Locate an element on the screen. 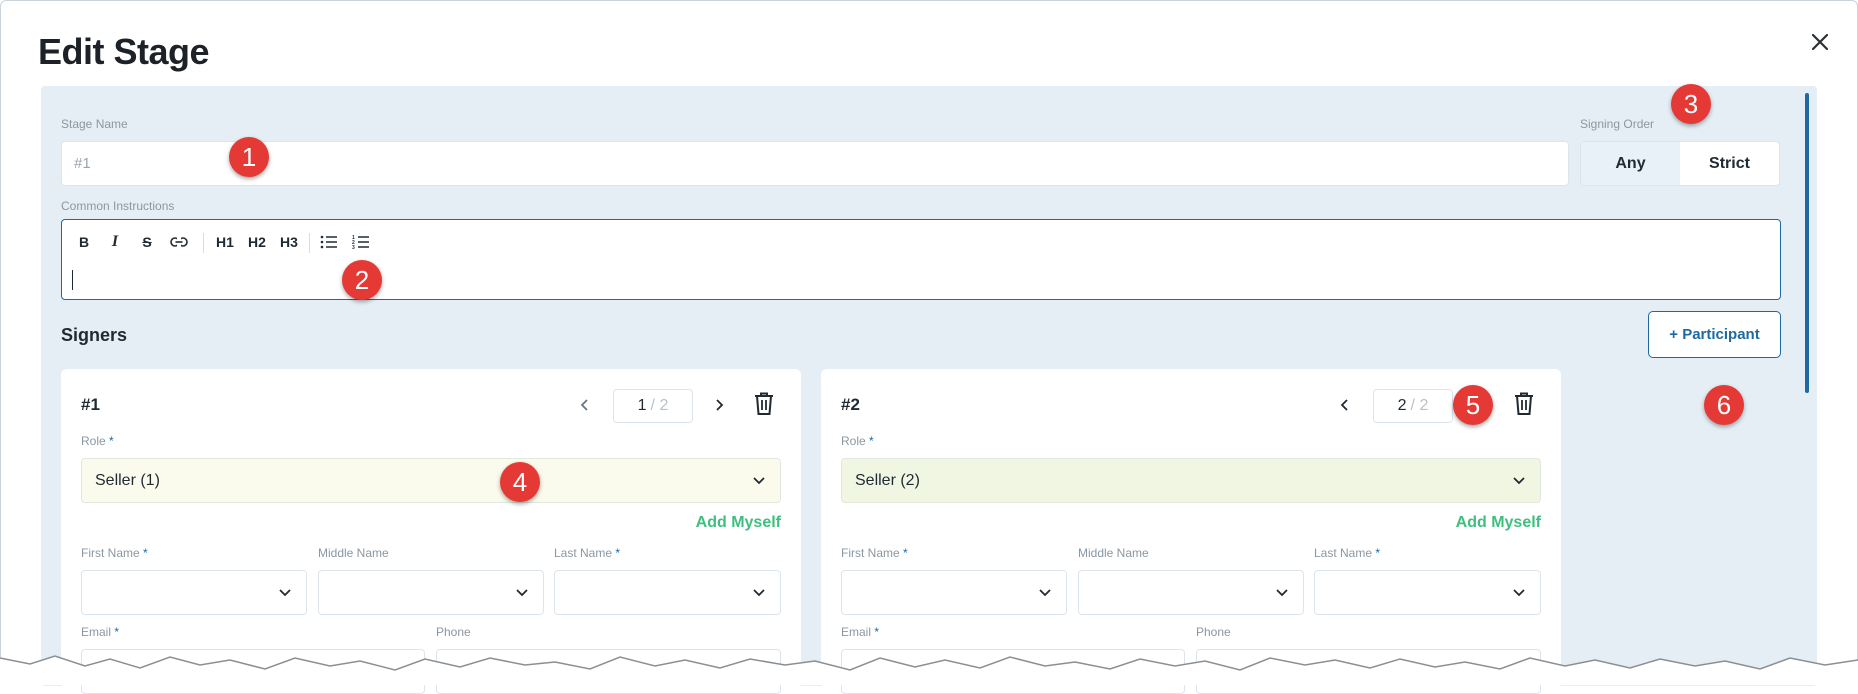 Image resolution: width=1858 pixels, height=694 pixels. torn-edge is located at coordinates (929, 670).